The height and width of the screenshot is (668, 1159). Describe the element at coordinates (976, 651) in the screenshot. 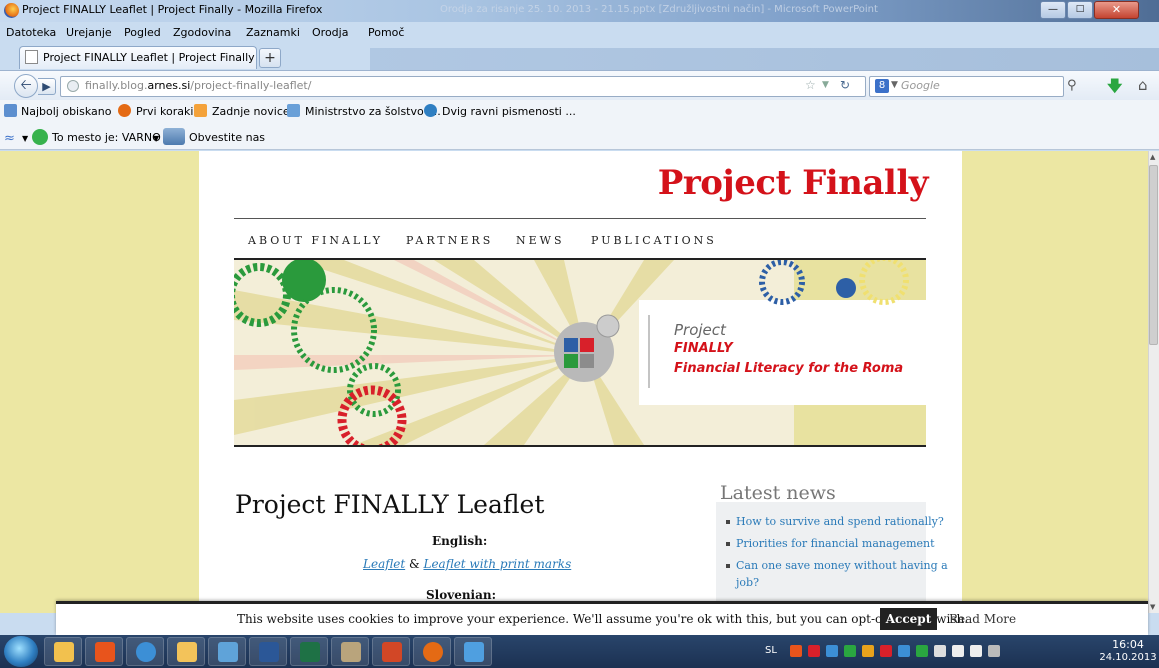

I see `action-center-flag-icon` at that location.